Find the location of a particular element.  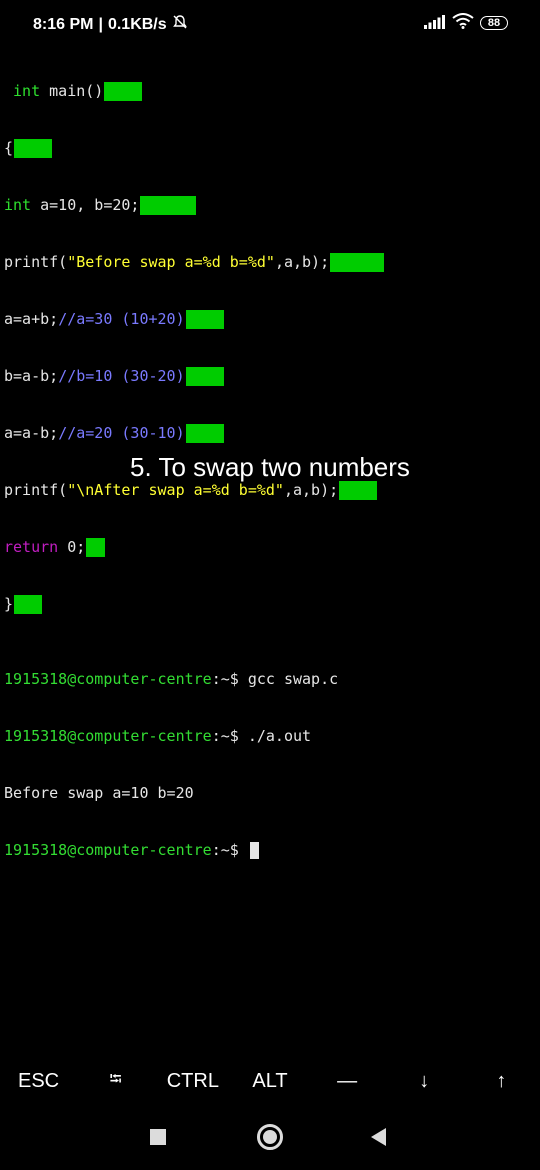

code-text: a=10, b=20; is located at coordinates (85, 205).